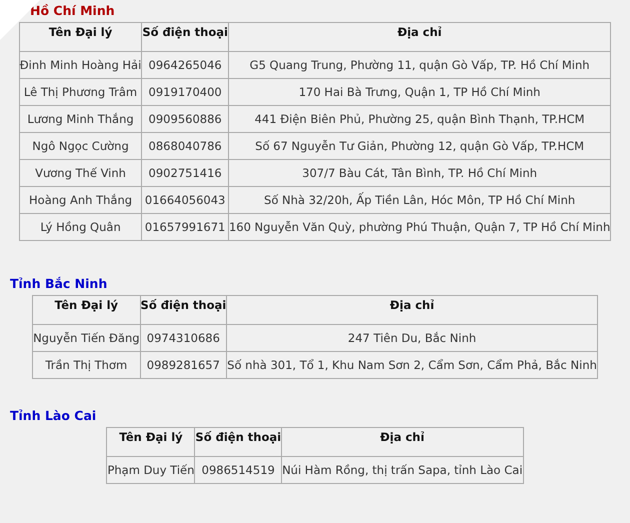 This screenshot has width=630, height=523. Describe the element at coordinates (185, 92) in the screenshot. I see `table-cell: 0919170400` at that location.